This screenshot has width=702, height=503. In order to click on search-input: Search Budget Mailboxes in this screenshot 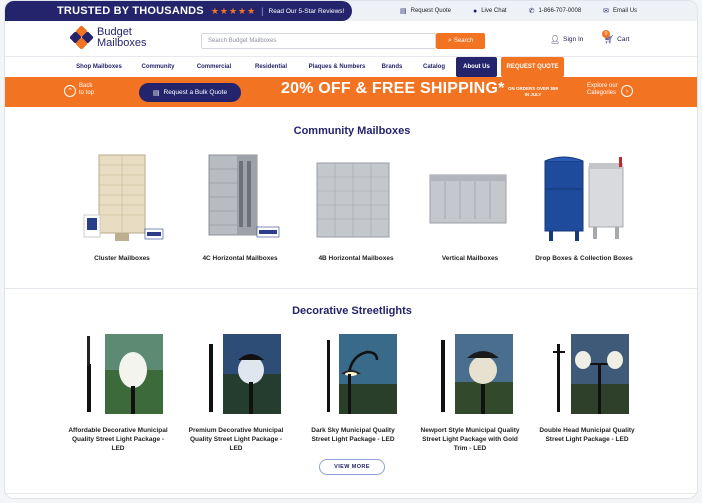, I will do `click(318, 41)`.